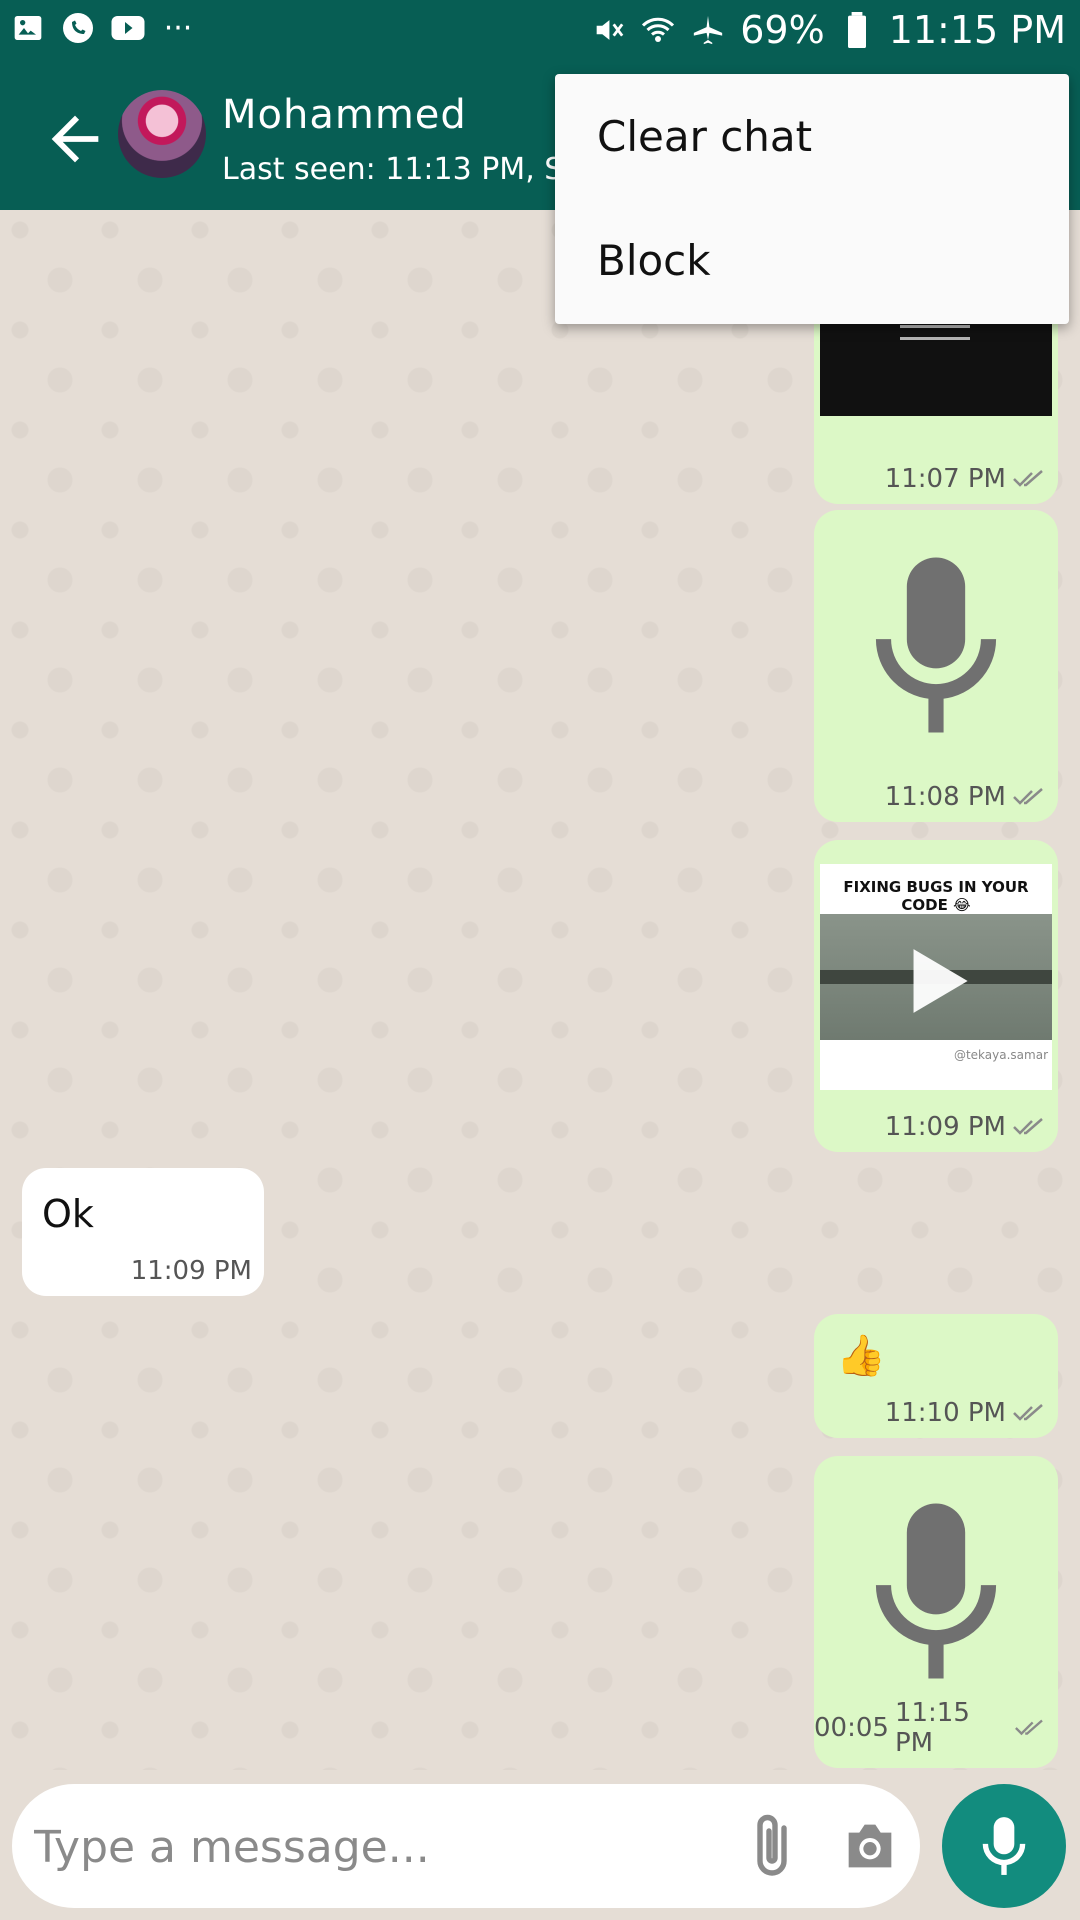  Describe the element at coordinates (540, 31) in the screenshot. I see `status-bar: ··· 69% 11:15 PM` at that location.